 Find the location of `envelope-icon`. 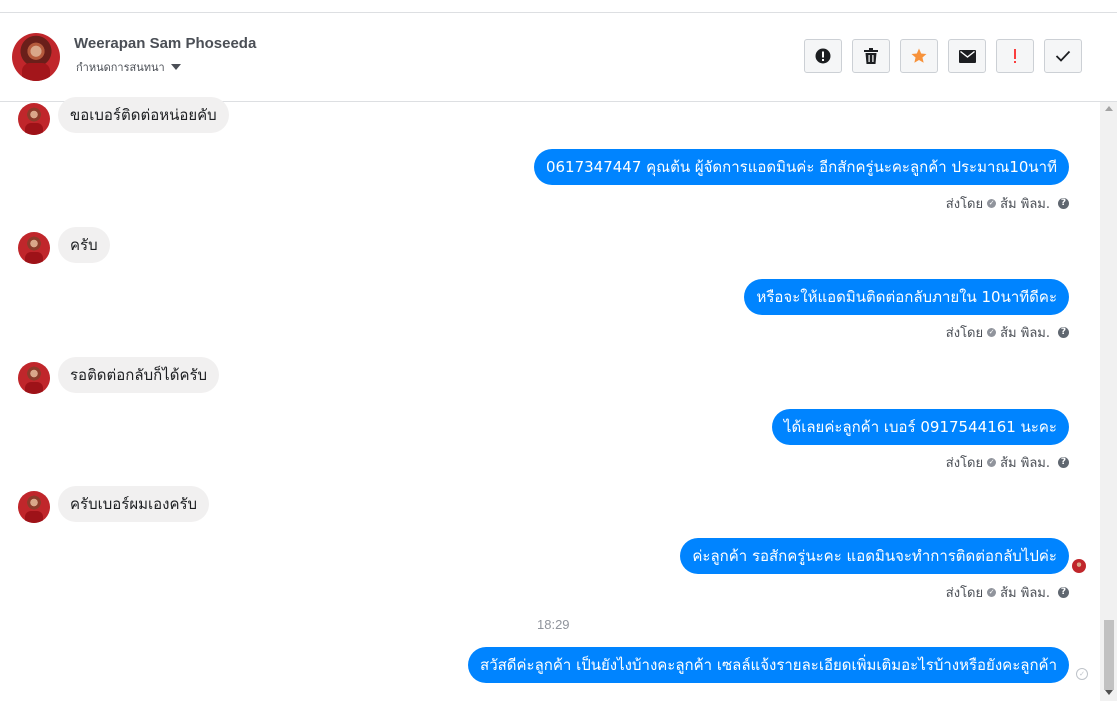

envelope-icon is located at coordinates (967, 56).